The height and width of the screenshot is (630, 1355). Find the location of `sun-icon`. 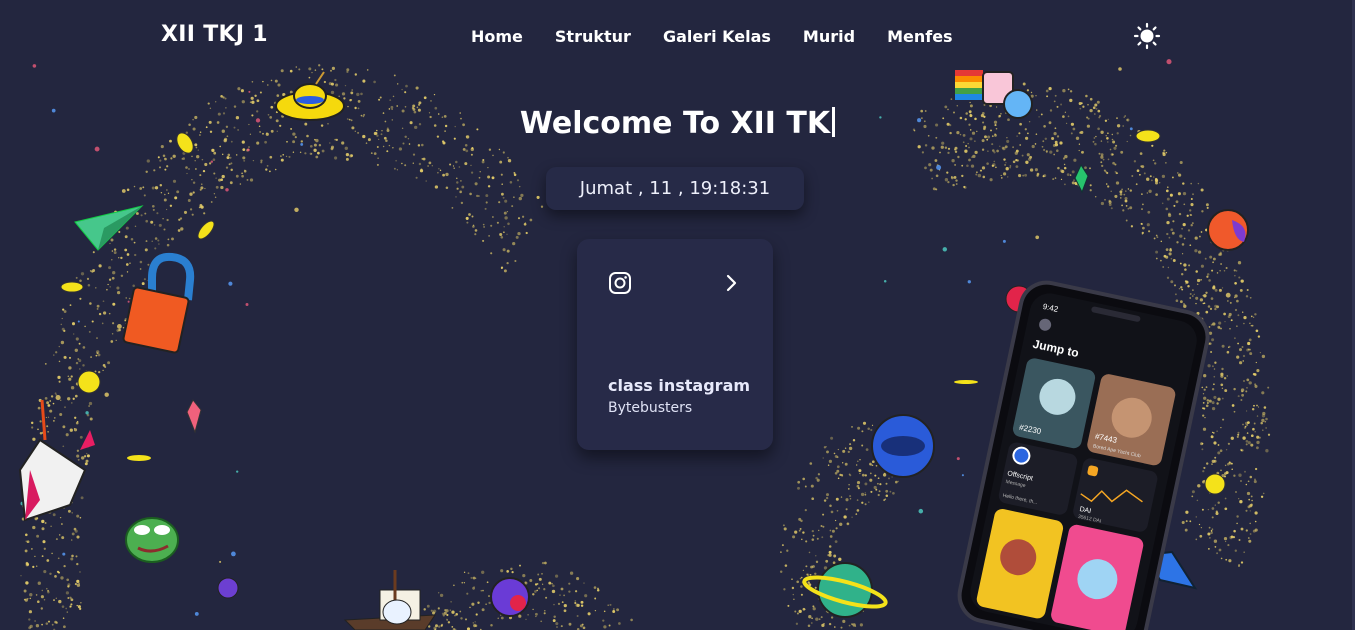

sun-icon is located at coordinates (1147, 36).